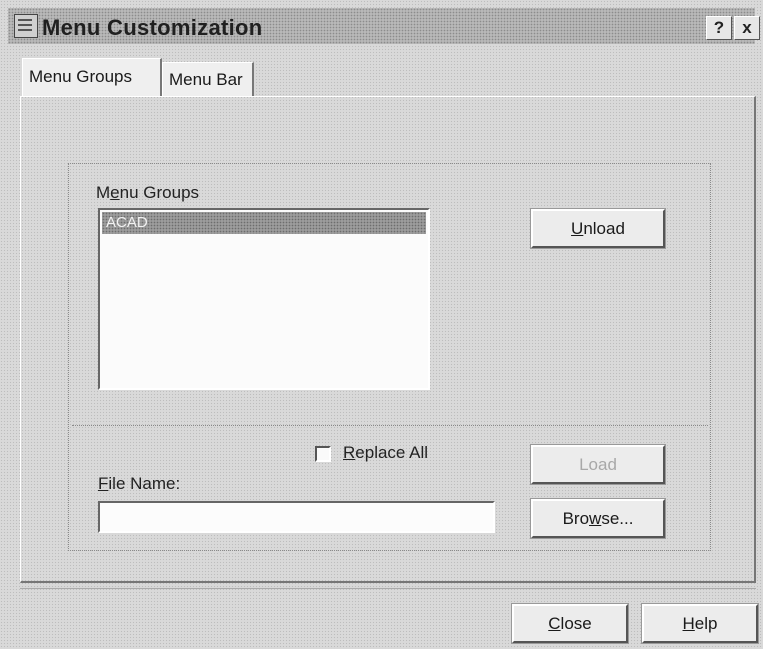 The height and width of the screenshot is (649, 763). I want to click on menu-groups-label: Menu Groups, so click(148, 192).